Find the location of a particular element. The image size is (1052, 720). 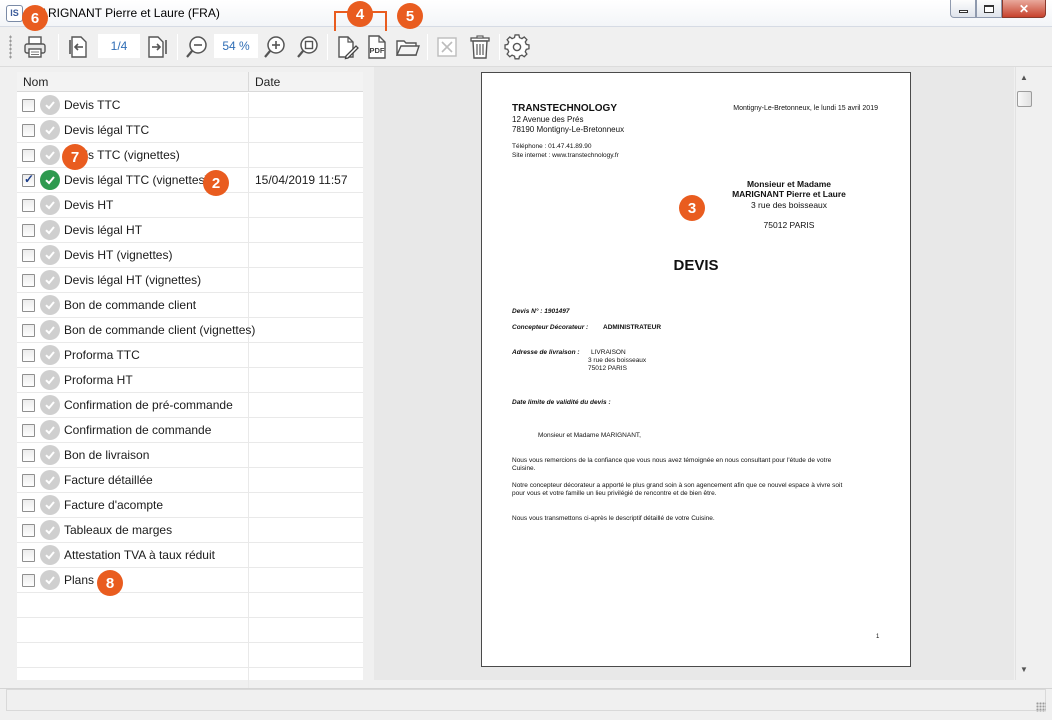

list-row: Bon de commande client (vignettes) is located at coordinates (190, 330).